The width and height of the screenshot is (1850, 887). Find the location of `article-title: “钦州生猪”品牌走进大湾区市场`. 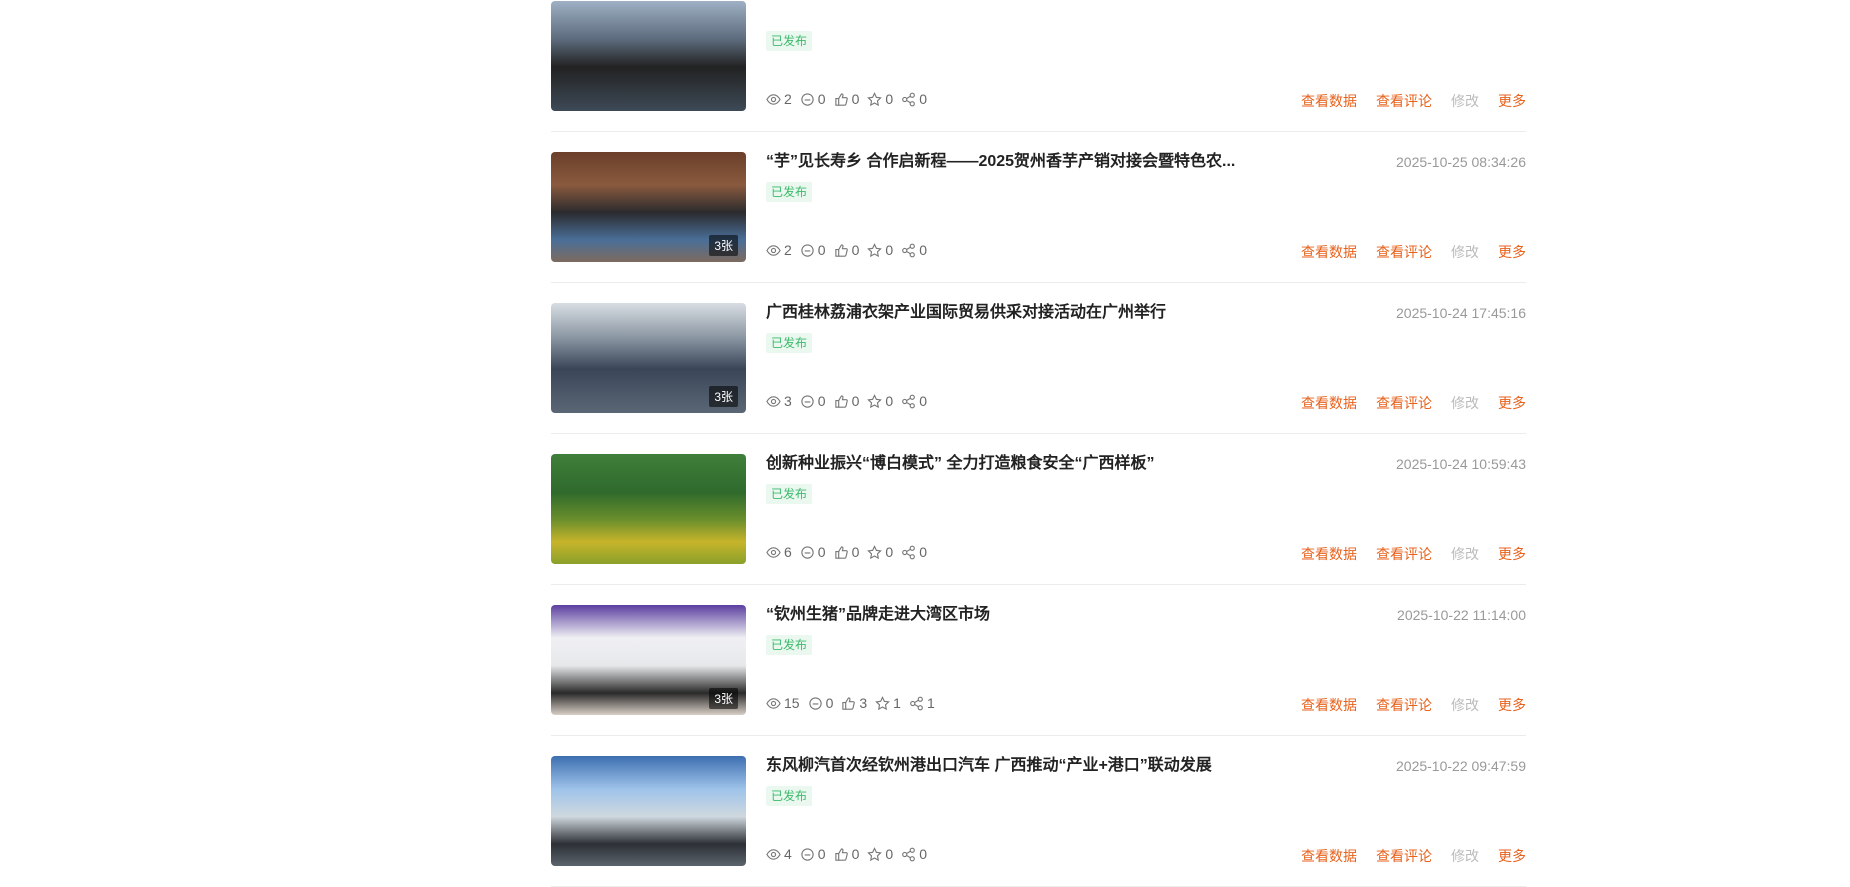

article-title: “钦州生猪”品牌走进大湾区市场 is located at coordinates (1021, 615).